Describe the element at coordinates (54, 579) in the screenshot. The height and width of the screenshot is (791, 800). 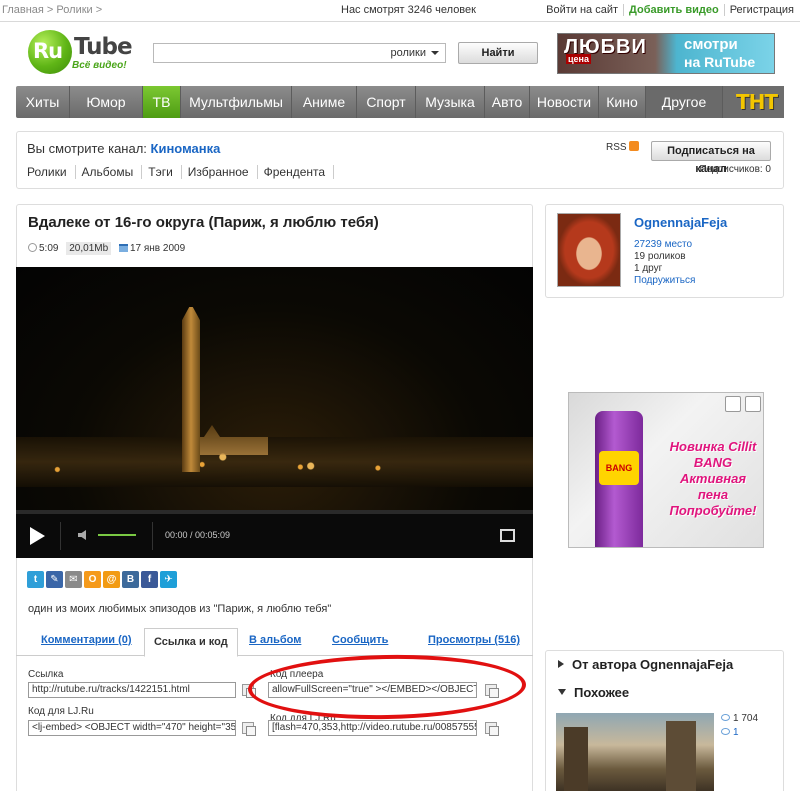
I see `livejournal-icon: ✎` at that location.